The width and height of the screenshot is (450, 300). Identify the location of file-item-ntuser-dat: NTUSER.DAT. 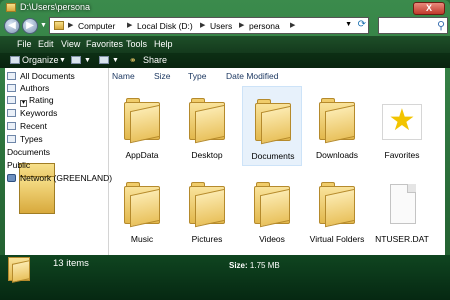
(402, 210).